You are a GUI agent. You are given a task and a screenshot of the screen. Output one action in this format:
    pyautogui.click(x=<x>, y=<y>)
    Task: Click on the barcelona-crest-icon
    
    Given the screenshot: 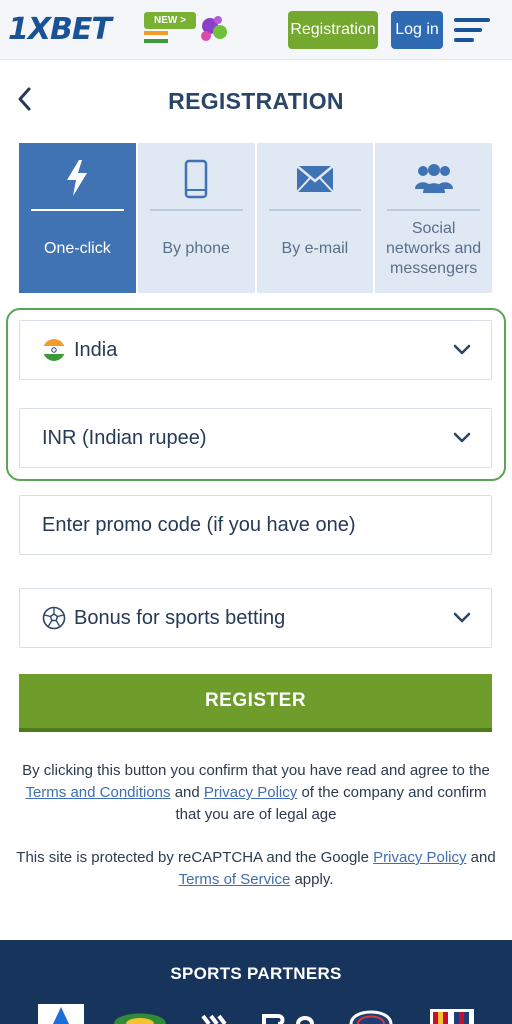 What is the action you would take?
    pyautogui.click(x=452, y=1014)
    